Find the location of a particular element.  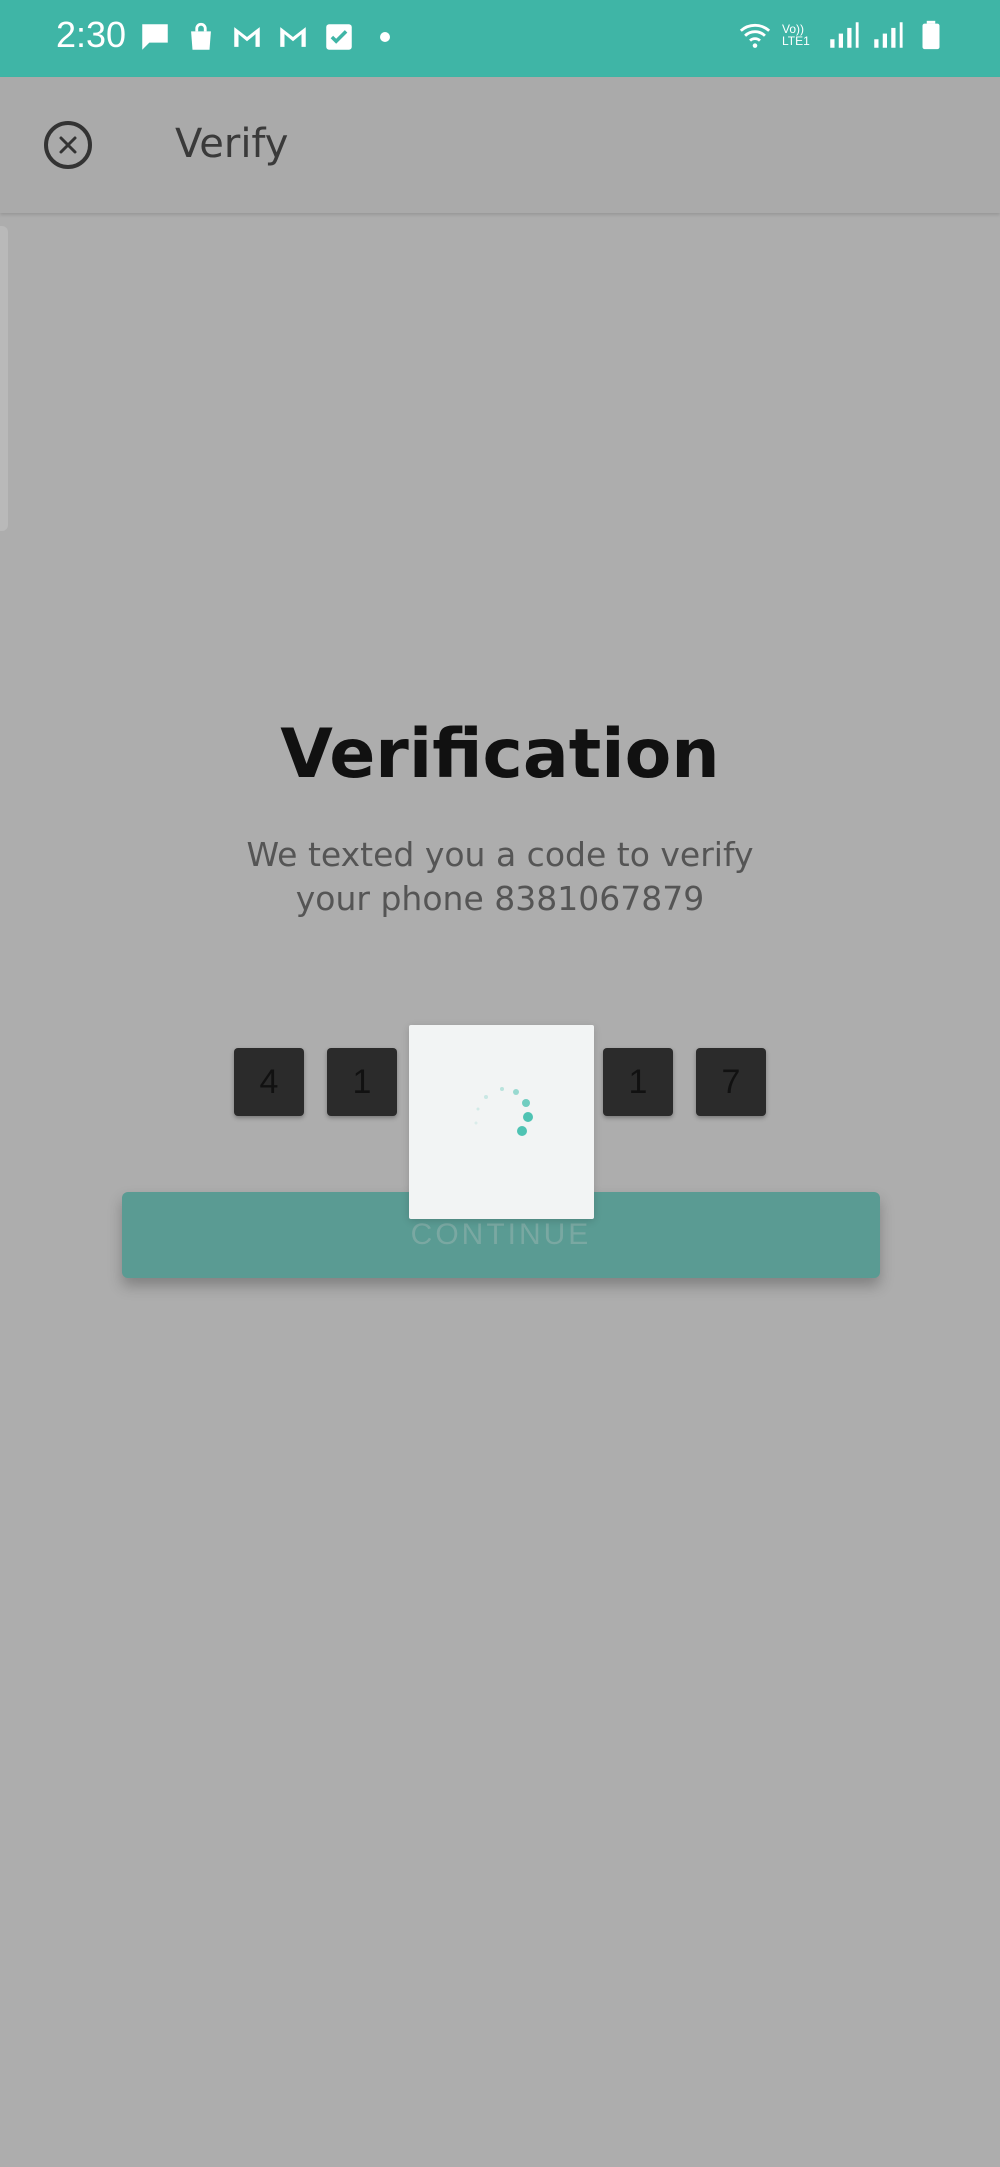

status-bar: 2:30 Vo)) LTE1 is located at coordinates (500, 38).